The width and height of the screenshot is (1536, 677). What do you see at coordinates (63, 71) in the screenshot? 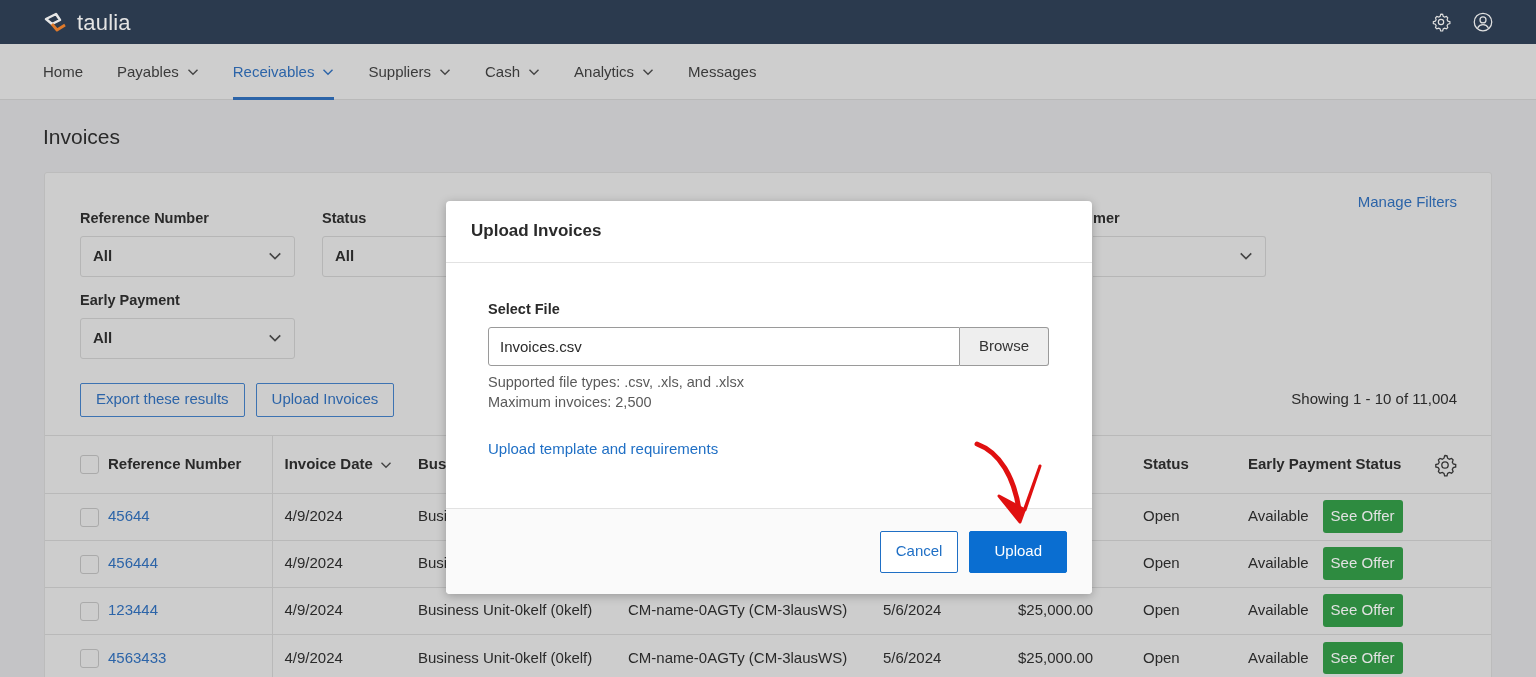
I see `nav-tab: Home` at bounding box center [63, 71].